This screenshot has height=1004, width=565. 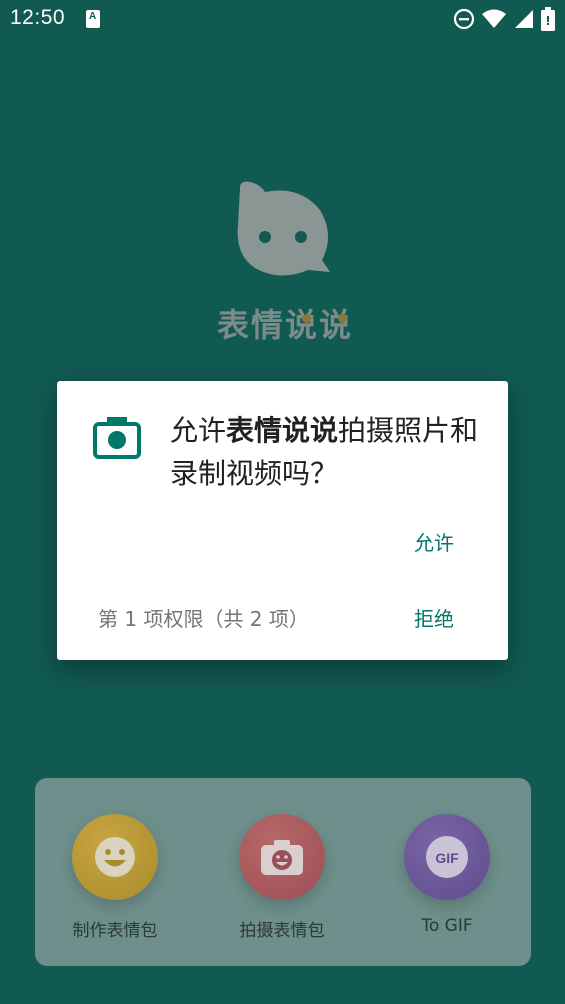 What do you see at coordinates (464, 19) in the screenshot?
I see `do-not-disturb-icon` at bounding box center [464, 19].